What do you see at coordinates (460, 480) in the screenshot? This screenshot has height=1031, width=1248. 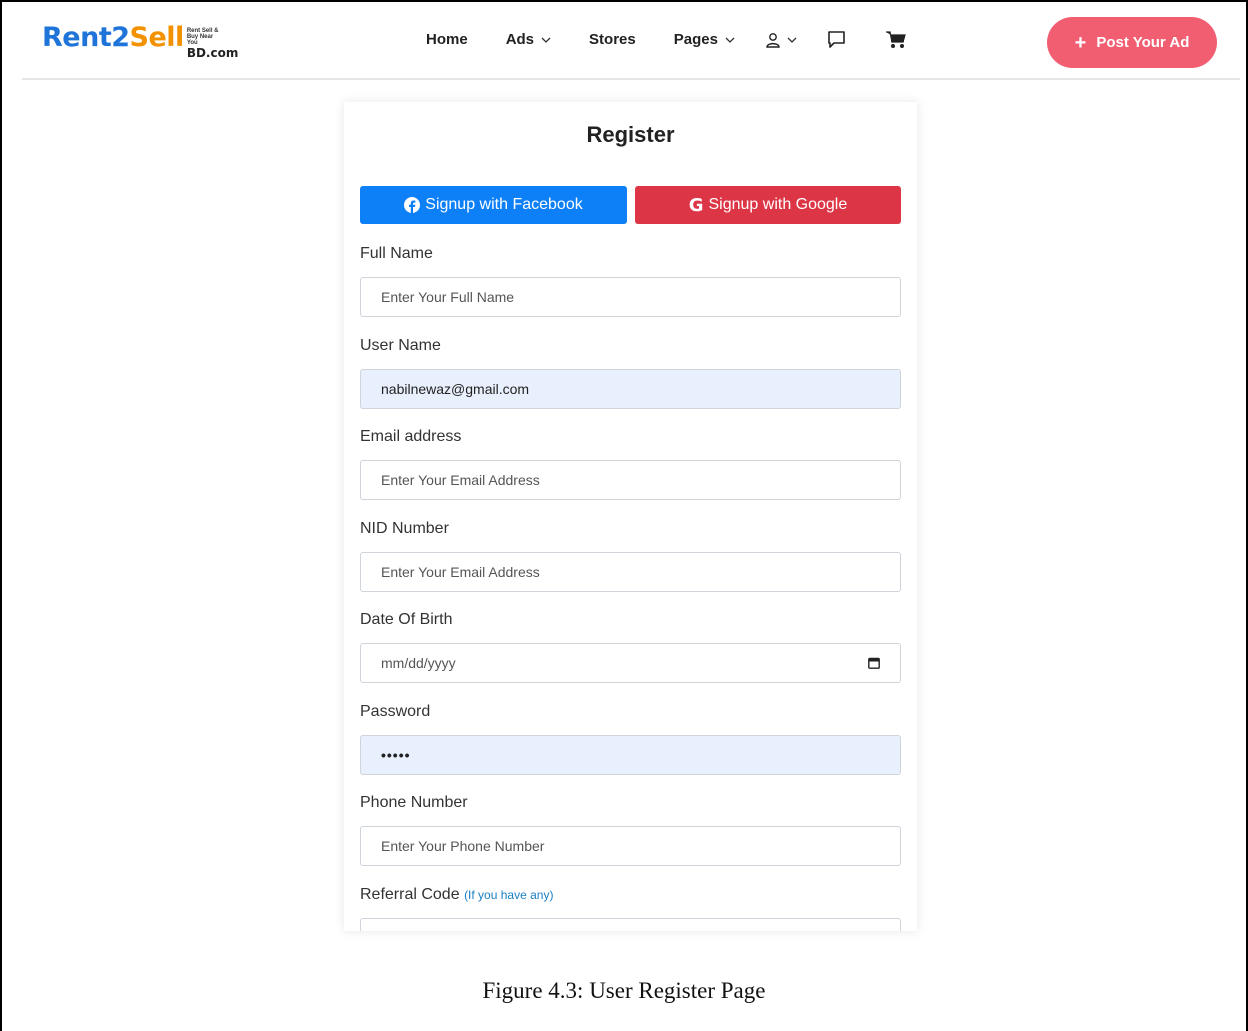 I see `email-placeholder: Enter Your Email Address` at bounding box center [460, 480].